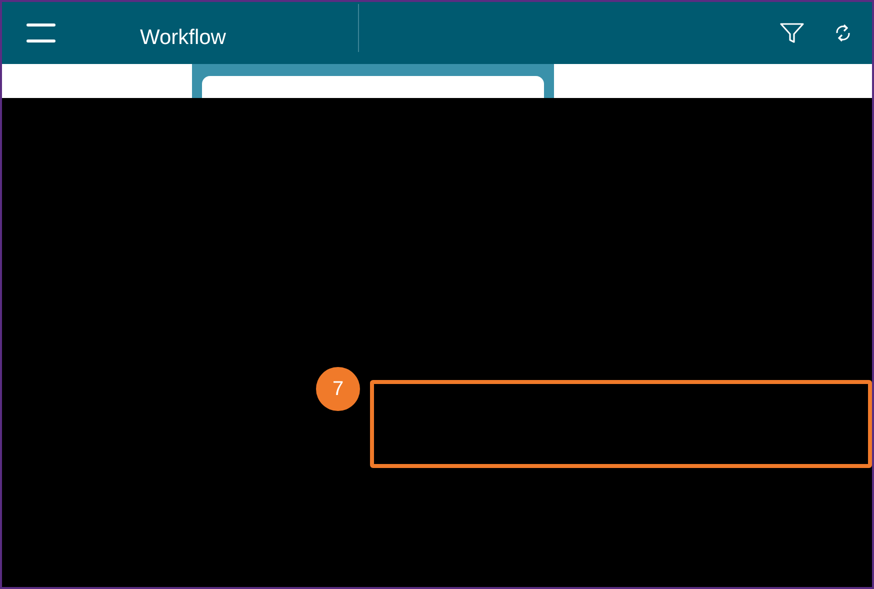  Describe the element at coordinates (843, 33) in the screenshot. I see `sync-icon` at that location.